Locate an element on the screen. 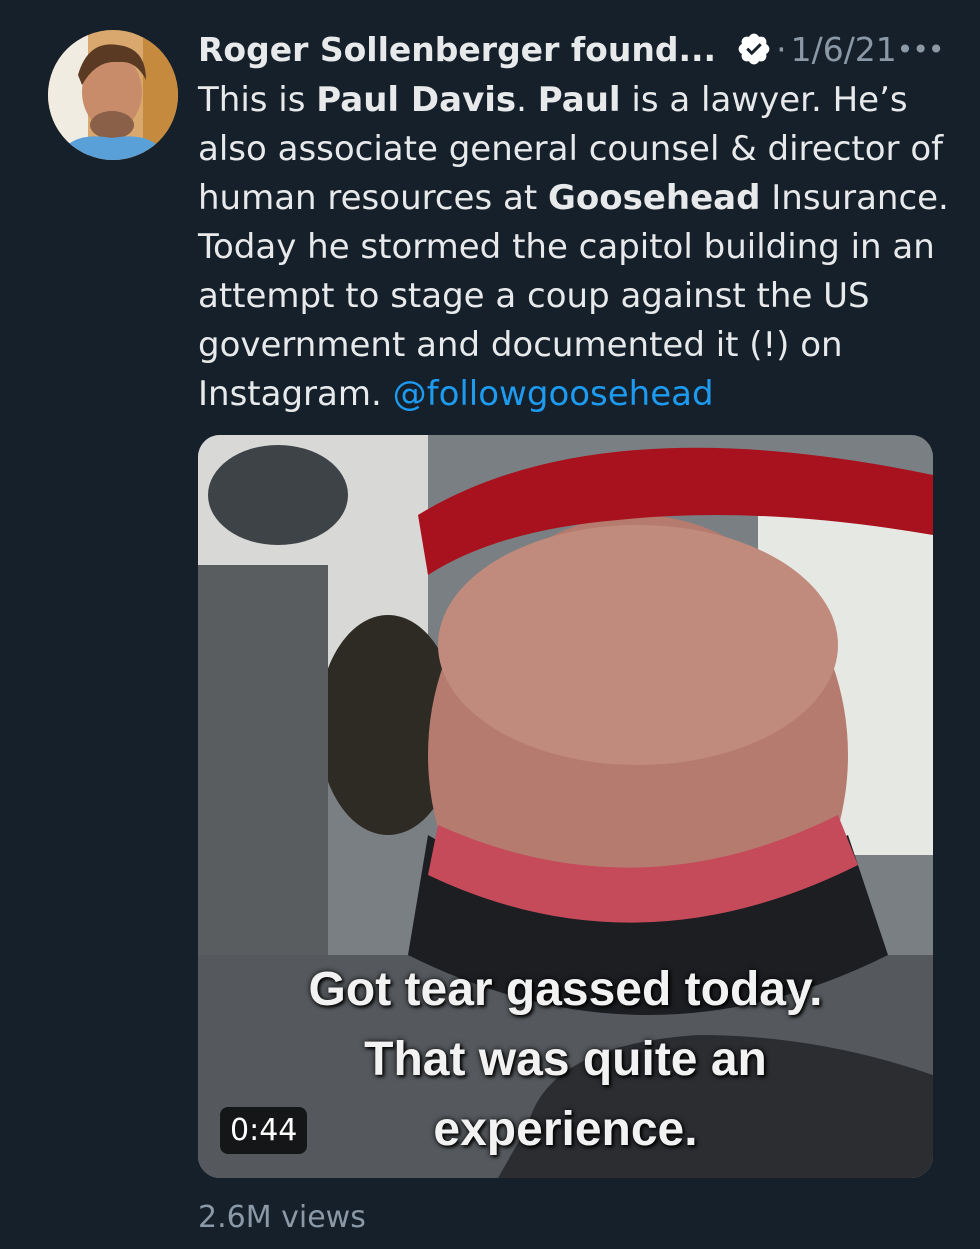 Image resolution: width=980 pixels, height=1249 pixels. video-caption-line-2: That was quite an is located at coordinates (565, 1059).